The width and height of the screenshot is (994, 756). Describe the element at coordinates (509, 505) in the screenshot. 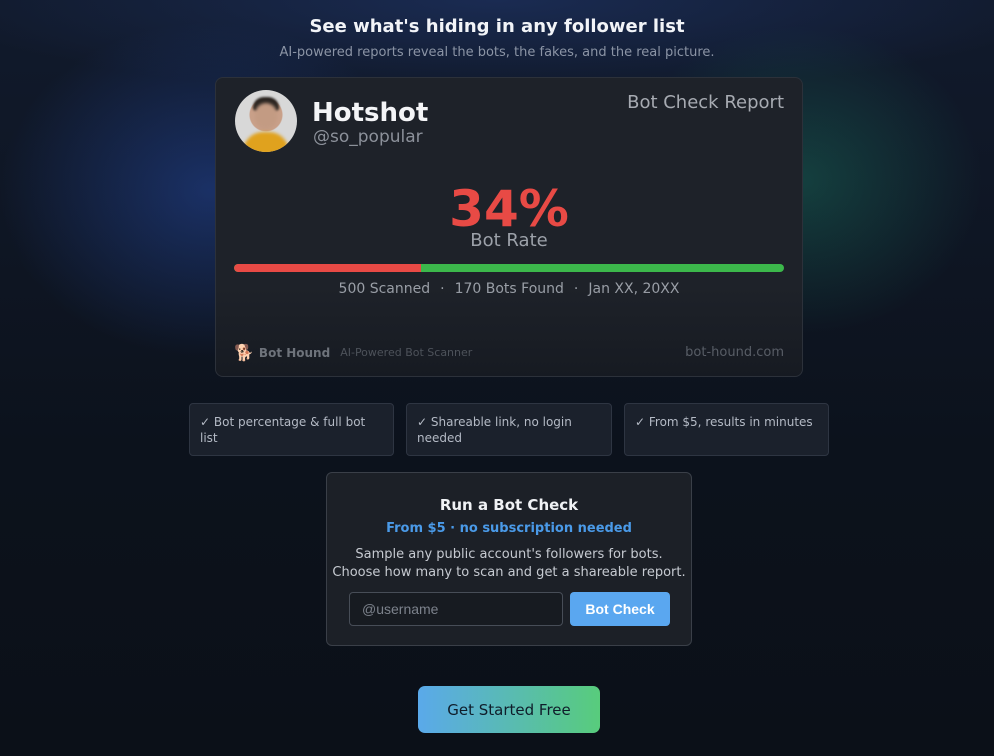

I see `run-check-title: Run a Bot Check` at that location.